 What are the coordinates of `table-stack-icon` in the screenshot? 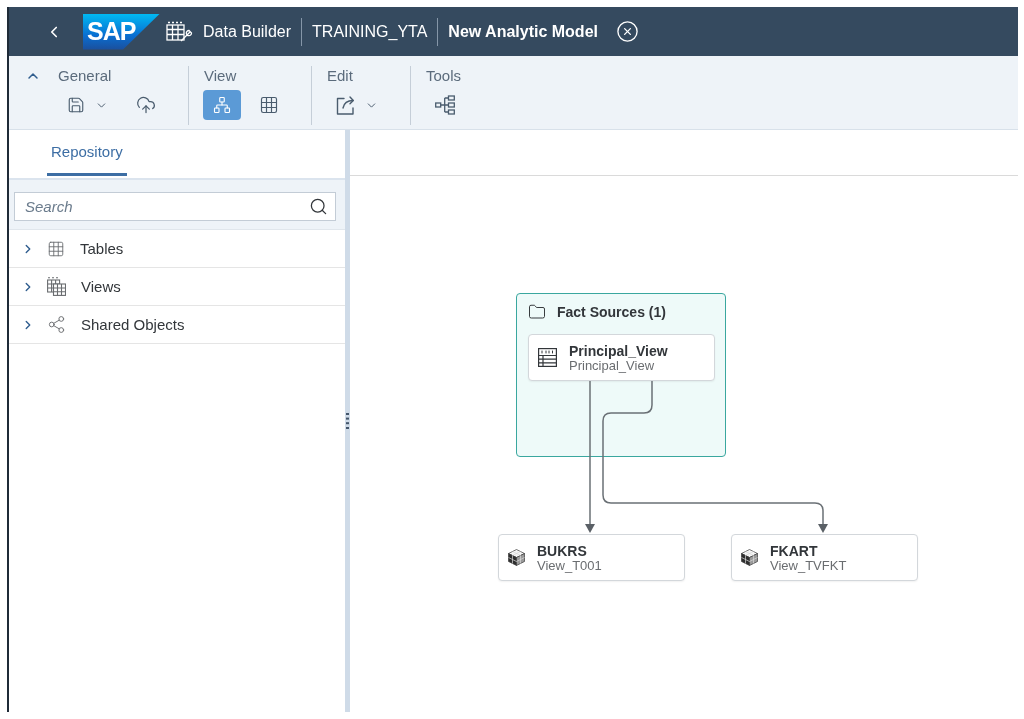 It's located at (56, 286).